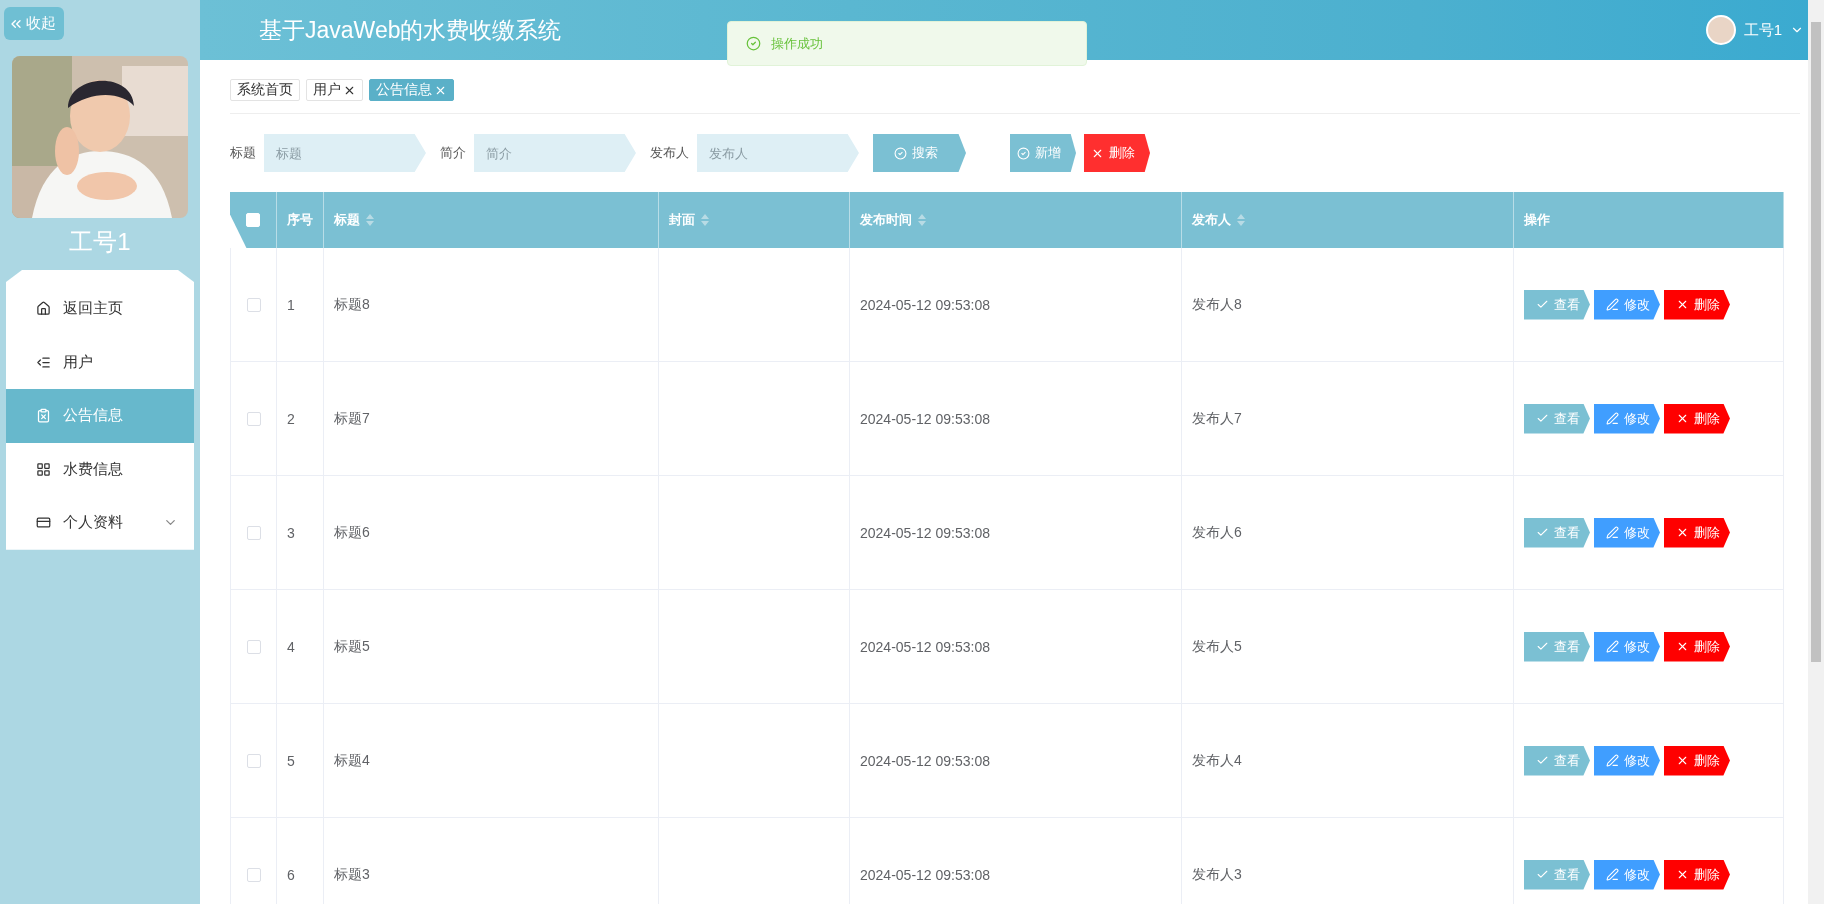  I want to click on table-cell: 发布人6, so click(1217, 532).